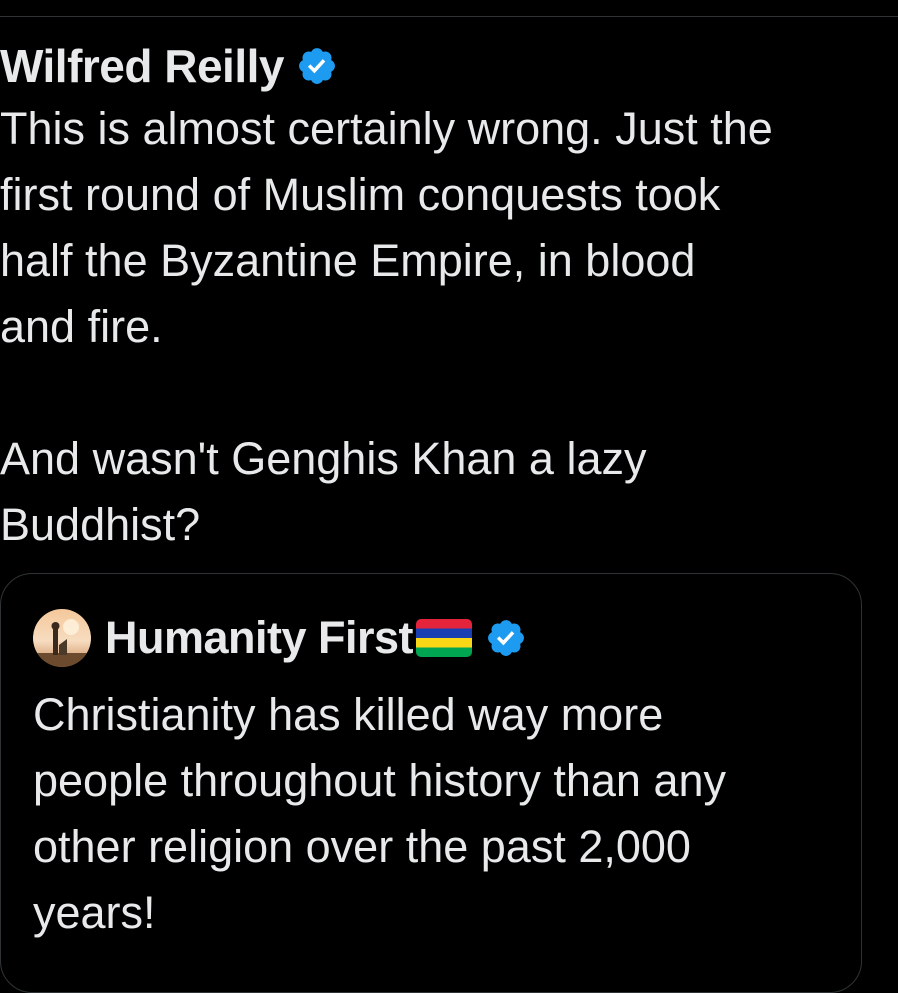 This screenshot has width=898, height=993. Describe the element at coordinates (449, 16) in the screenshot. I see `top-divider` at that location.